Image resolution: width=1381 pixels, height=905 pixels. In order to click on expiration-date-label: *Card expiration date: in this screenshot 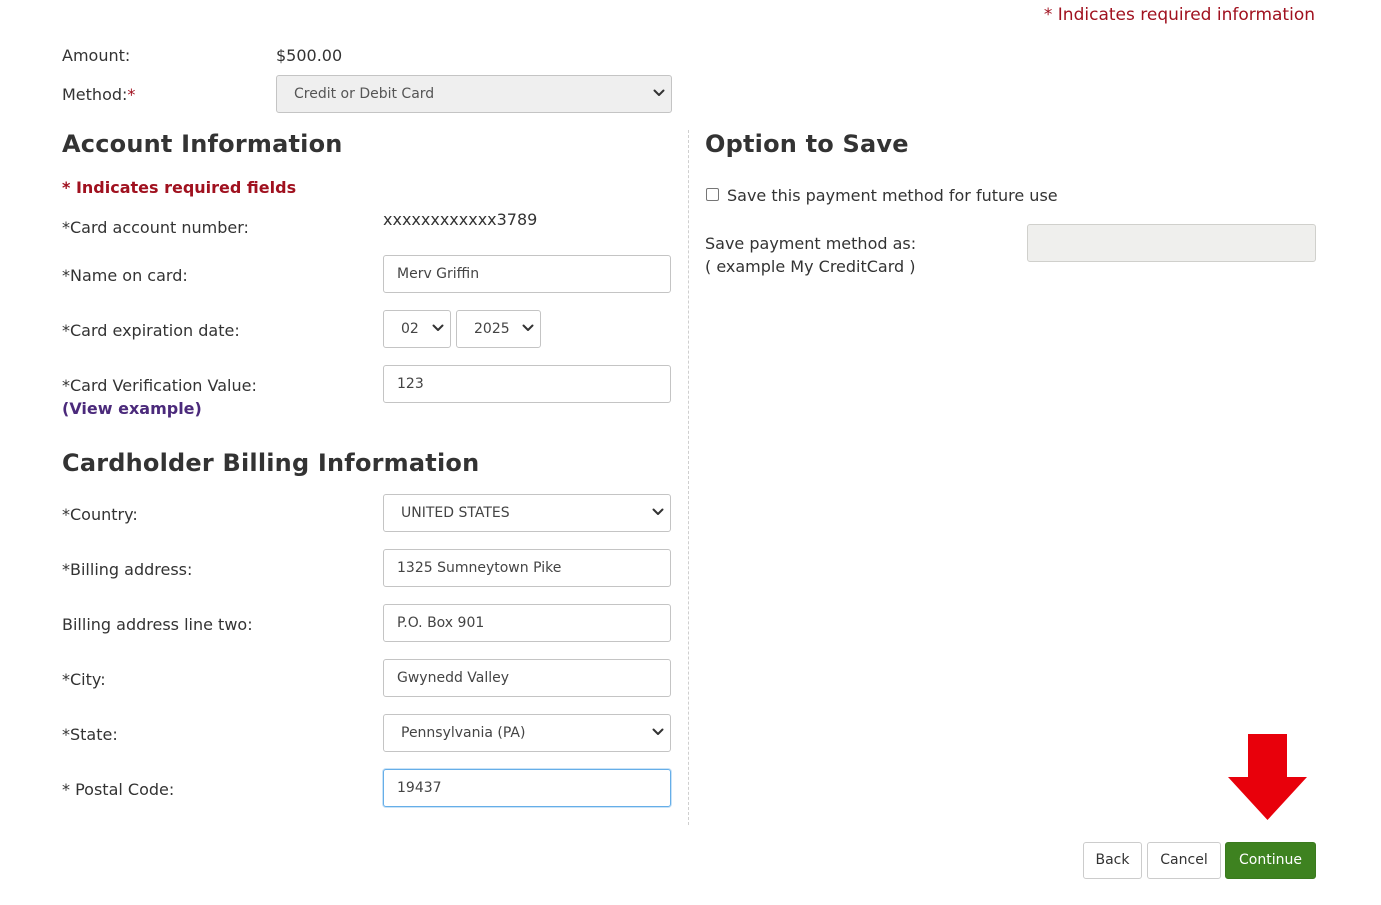, I will do `click(151, 330)`.